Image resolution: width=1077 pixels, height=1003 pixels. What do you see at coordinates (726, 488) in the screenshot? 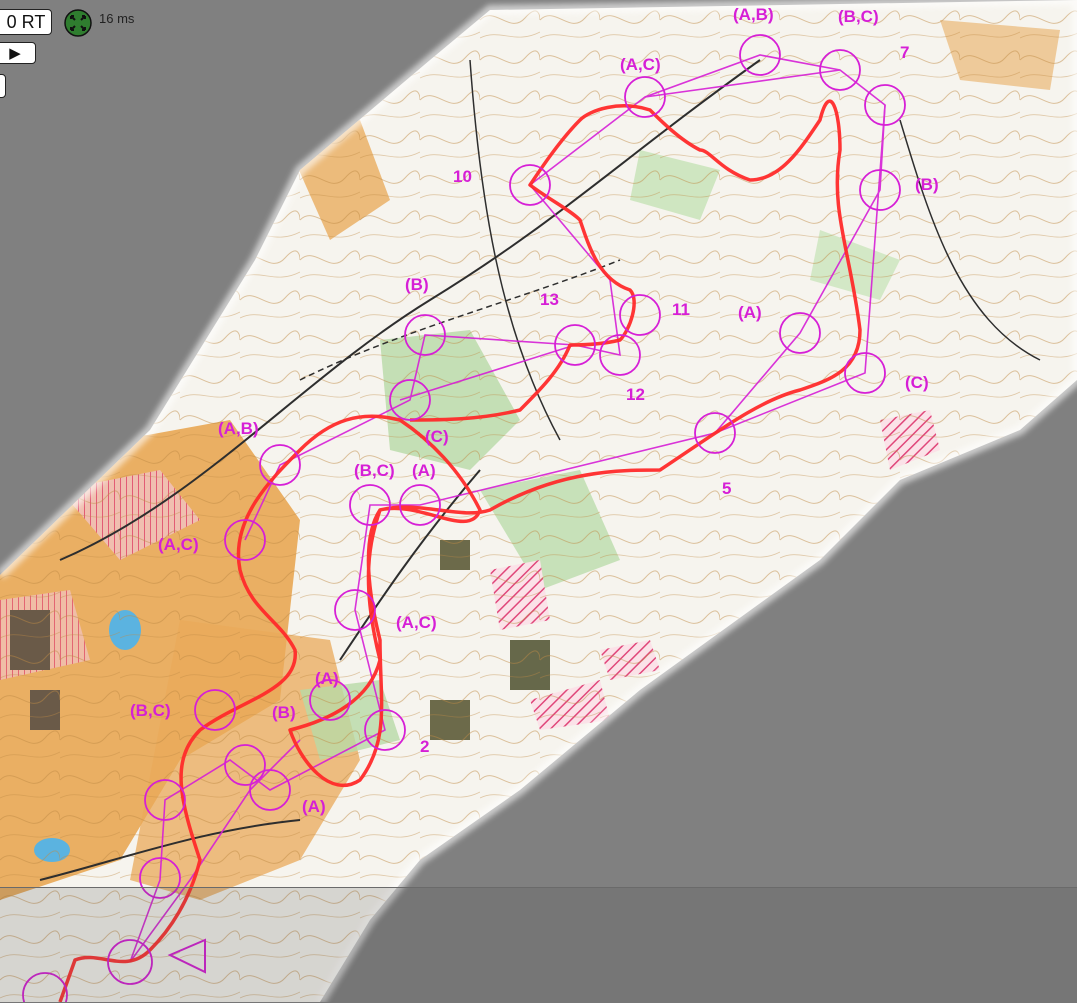
I see `control-label: 5` at bounding box center [726, 488].